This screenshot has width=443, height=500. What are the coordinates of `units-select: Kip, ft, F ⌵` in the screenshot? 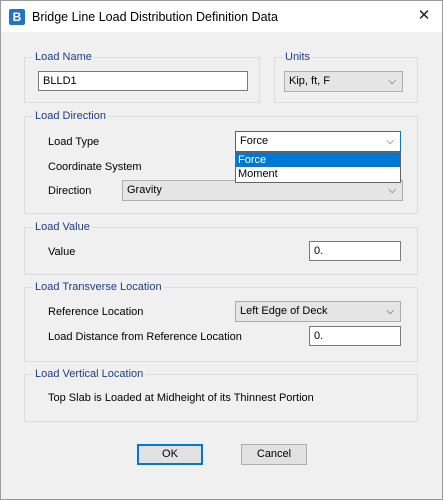 It's located at (343, 81).